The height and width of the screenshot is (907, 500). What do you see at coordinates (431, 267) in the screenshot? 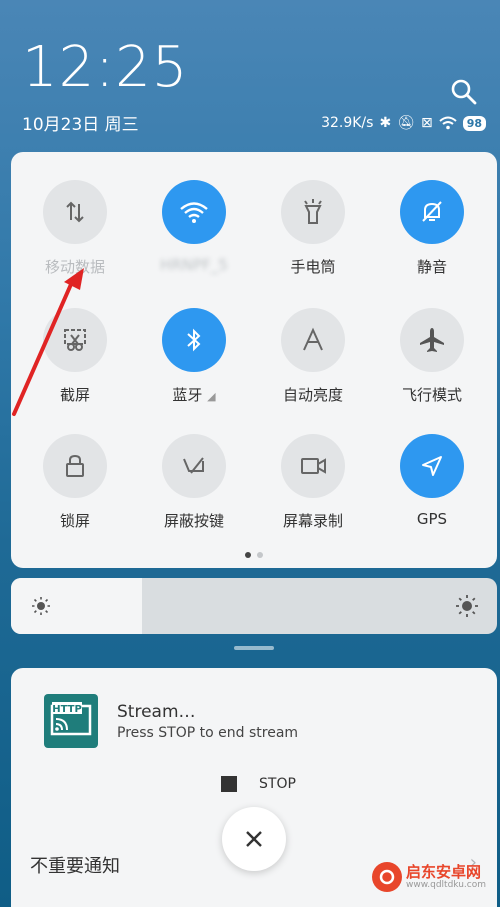
I see `tile-label: 静音` at bounding box center [431, 267].